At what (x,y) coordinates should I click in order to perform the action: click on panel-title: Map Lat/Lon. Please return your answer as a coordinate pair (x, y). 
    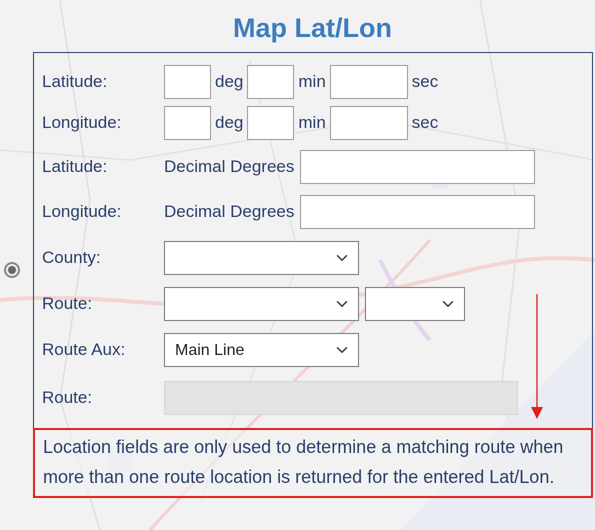
    Looking at the image, I should click on (312, 28).